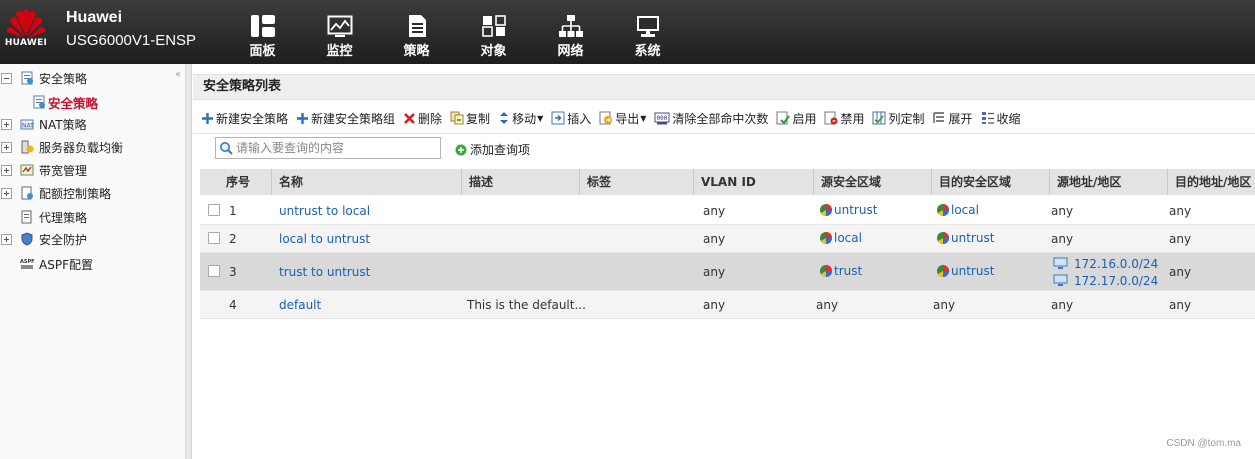 The width and height of the screenshot is (1255, 459). What do you see at coordinates (63, 239) in the screenshot?
I see `sidebar-item-label: 安全防护` at bounding box center [63, 239].